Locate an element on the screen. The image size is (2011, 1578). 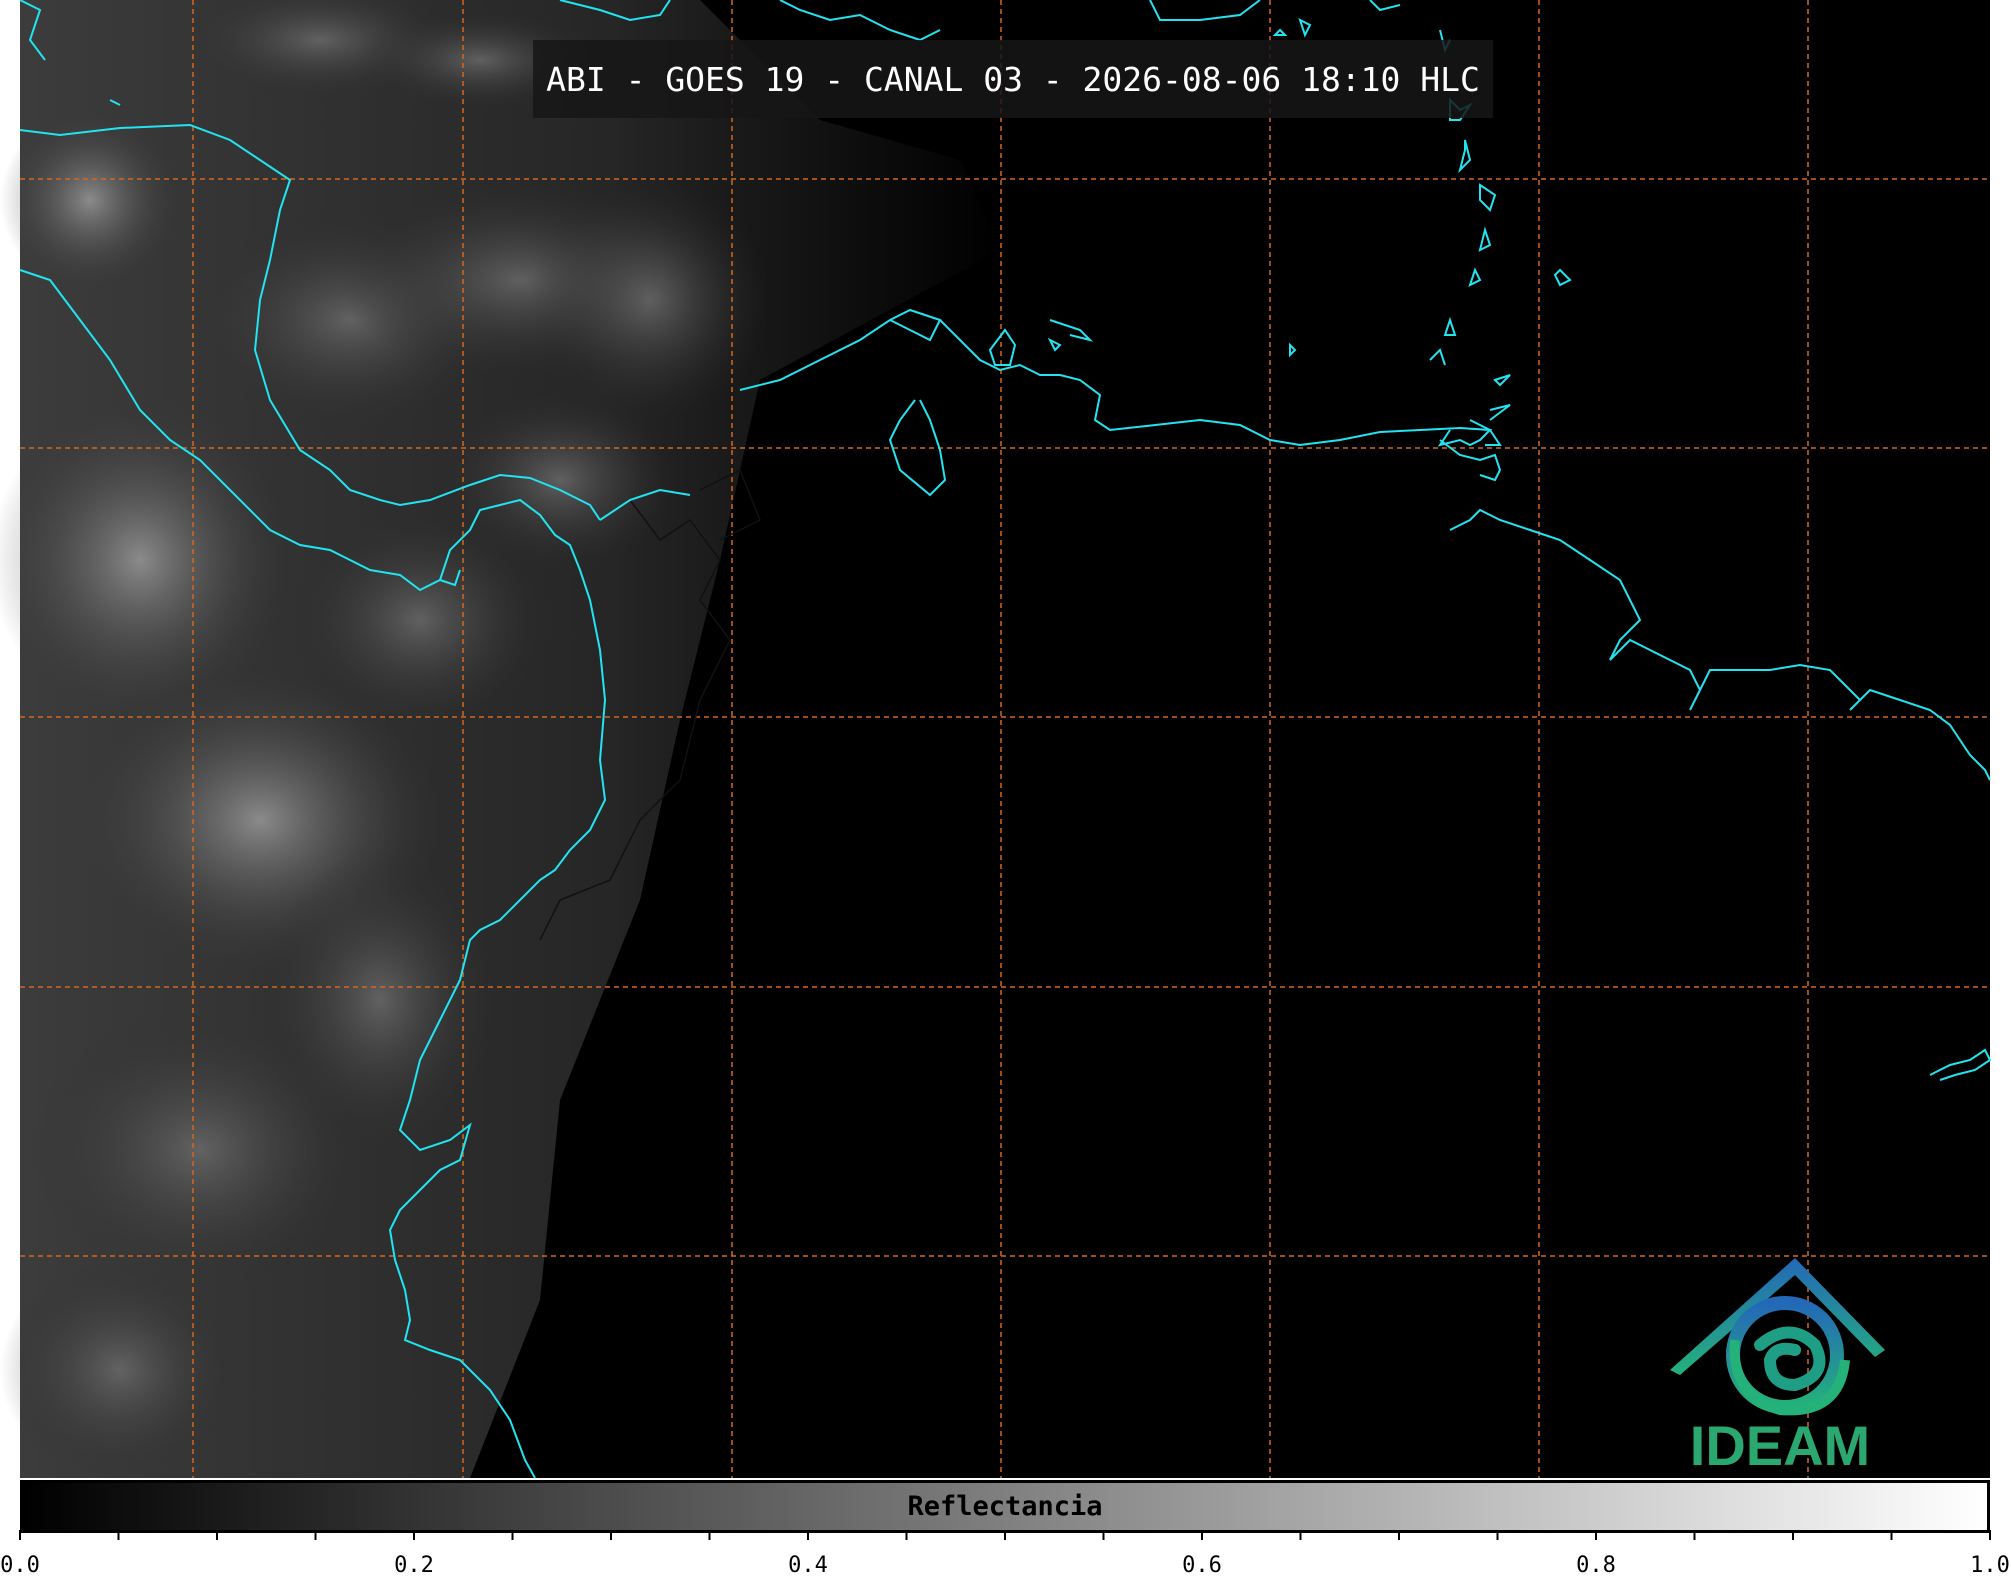
colorbar-tick-label: 0.8 is located at coordinates (1596, 1565).